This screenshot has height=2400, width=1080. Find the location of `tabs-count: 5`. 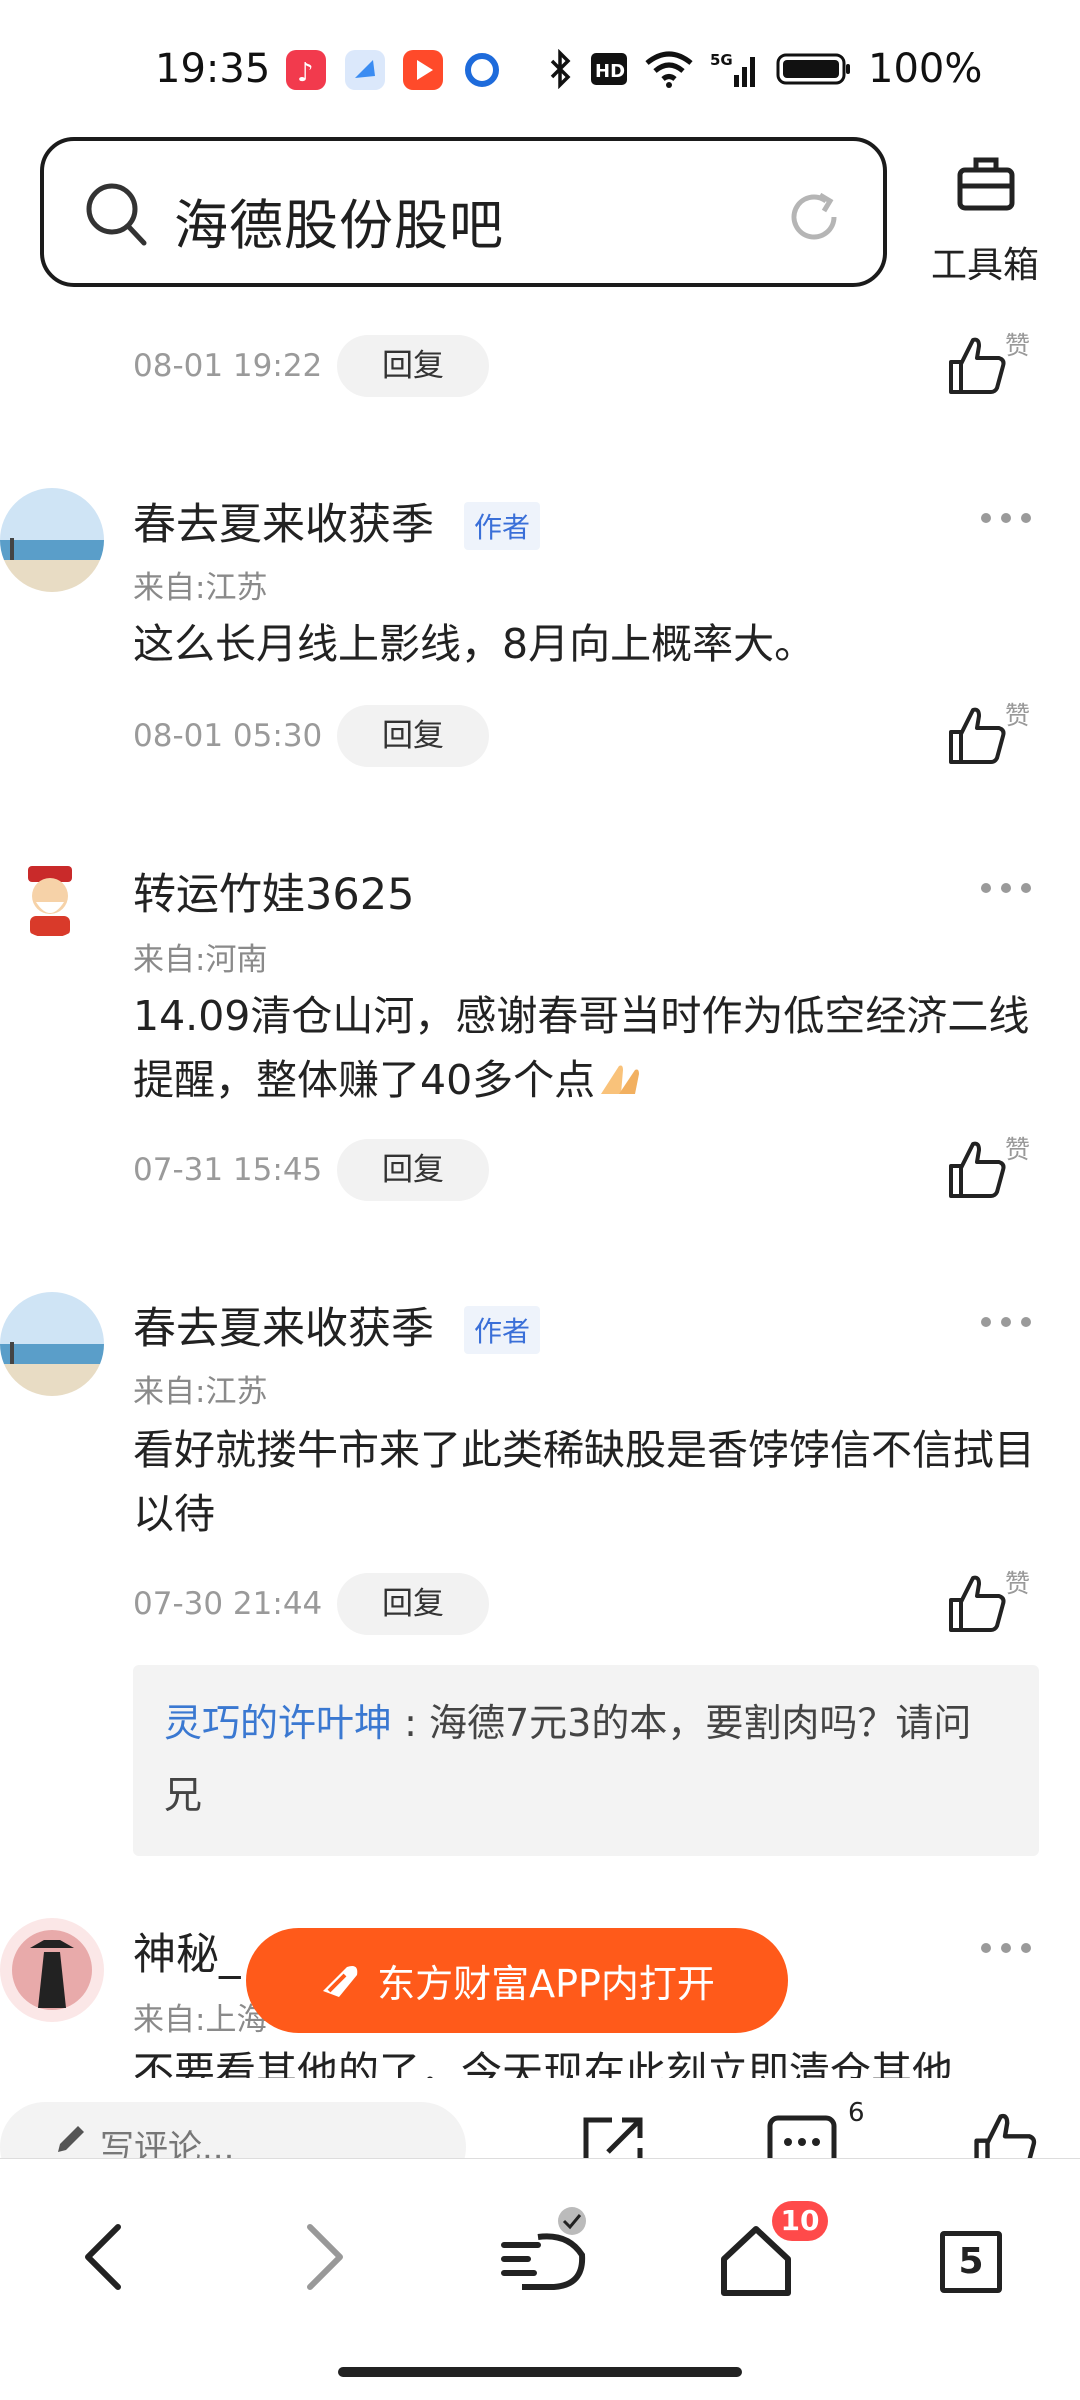

tabs-count: 5 is located at coordinates (971, 2261).